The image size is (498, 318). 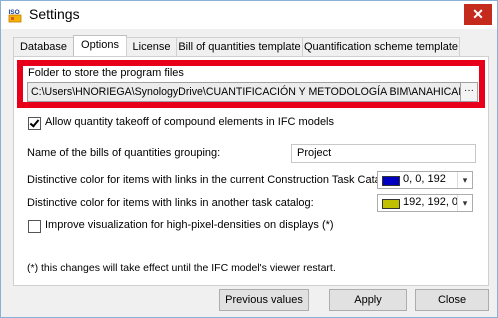 What do you see at coordinates (239, 47) in the screenshot?
I see `tab-bill-of-quantities-template: Bill of quantities template` at bounding box center [239, 47].